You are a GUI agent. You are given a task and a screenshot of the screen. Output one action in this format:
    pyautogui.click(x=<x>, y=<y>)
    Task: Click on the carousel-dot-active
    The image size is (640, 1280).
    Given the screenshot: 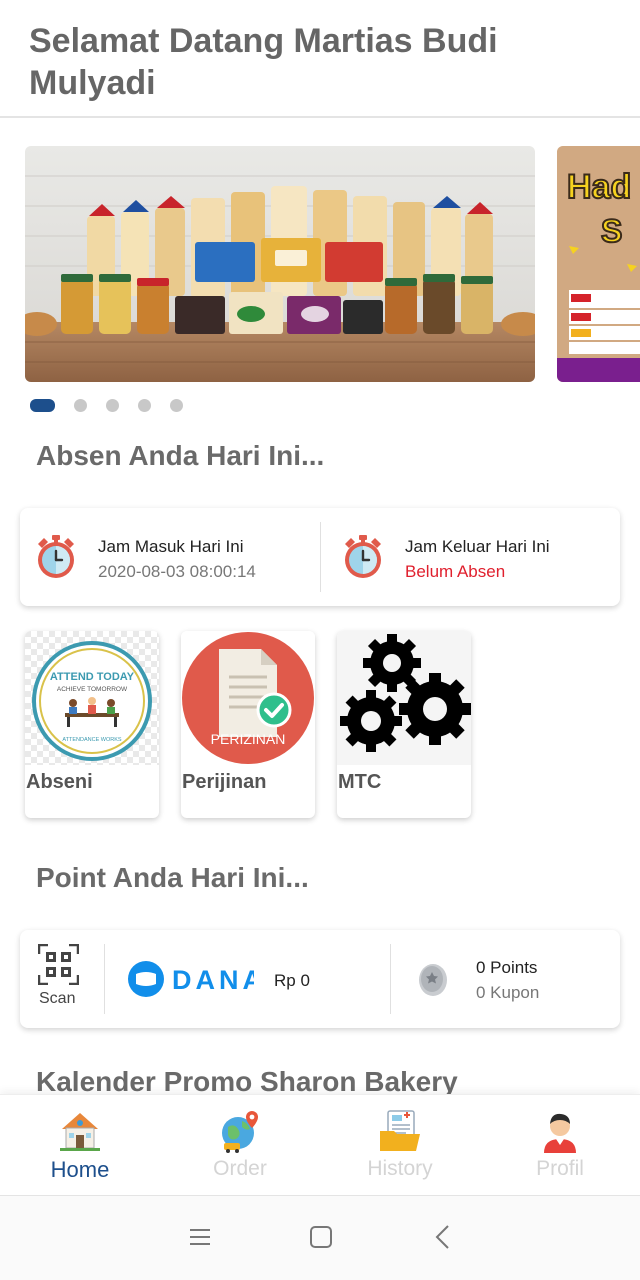 What is the action you would take?
    pyautogui.click(x=42, y=405)
    